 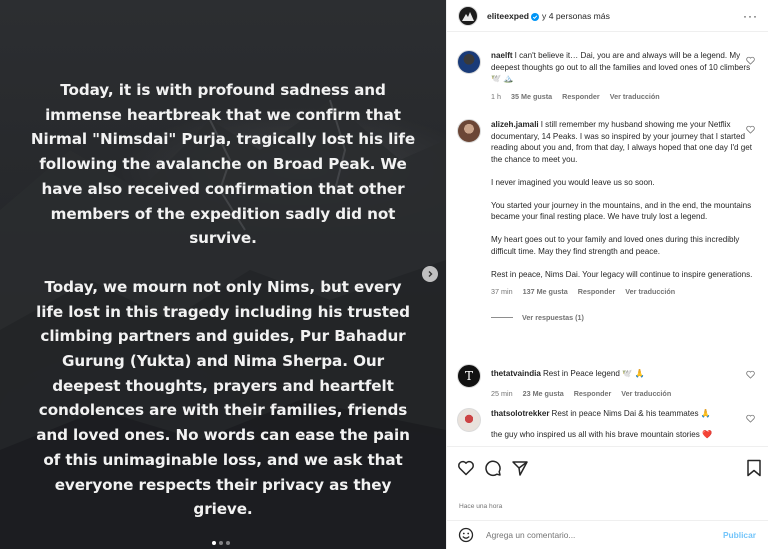 I want to click on comment-time: 37 min, so click(x=502, y=292).